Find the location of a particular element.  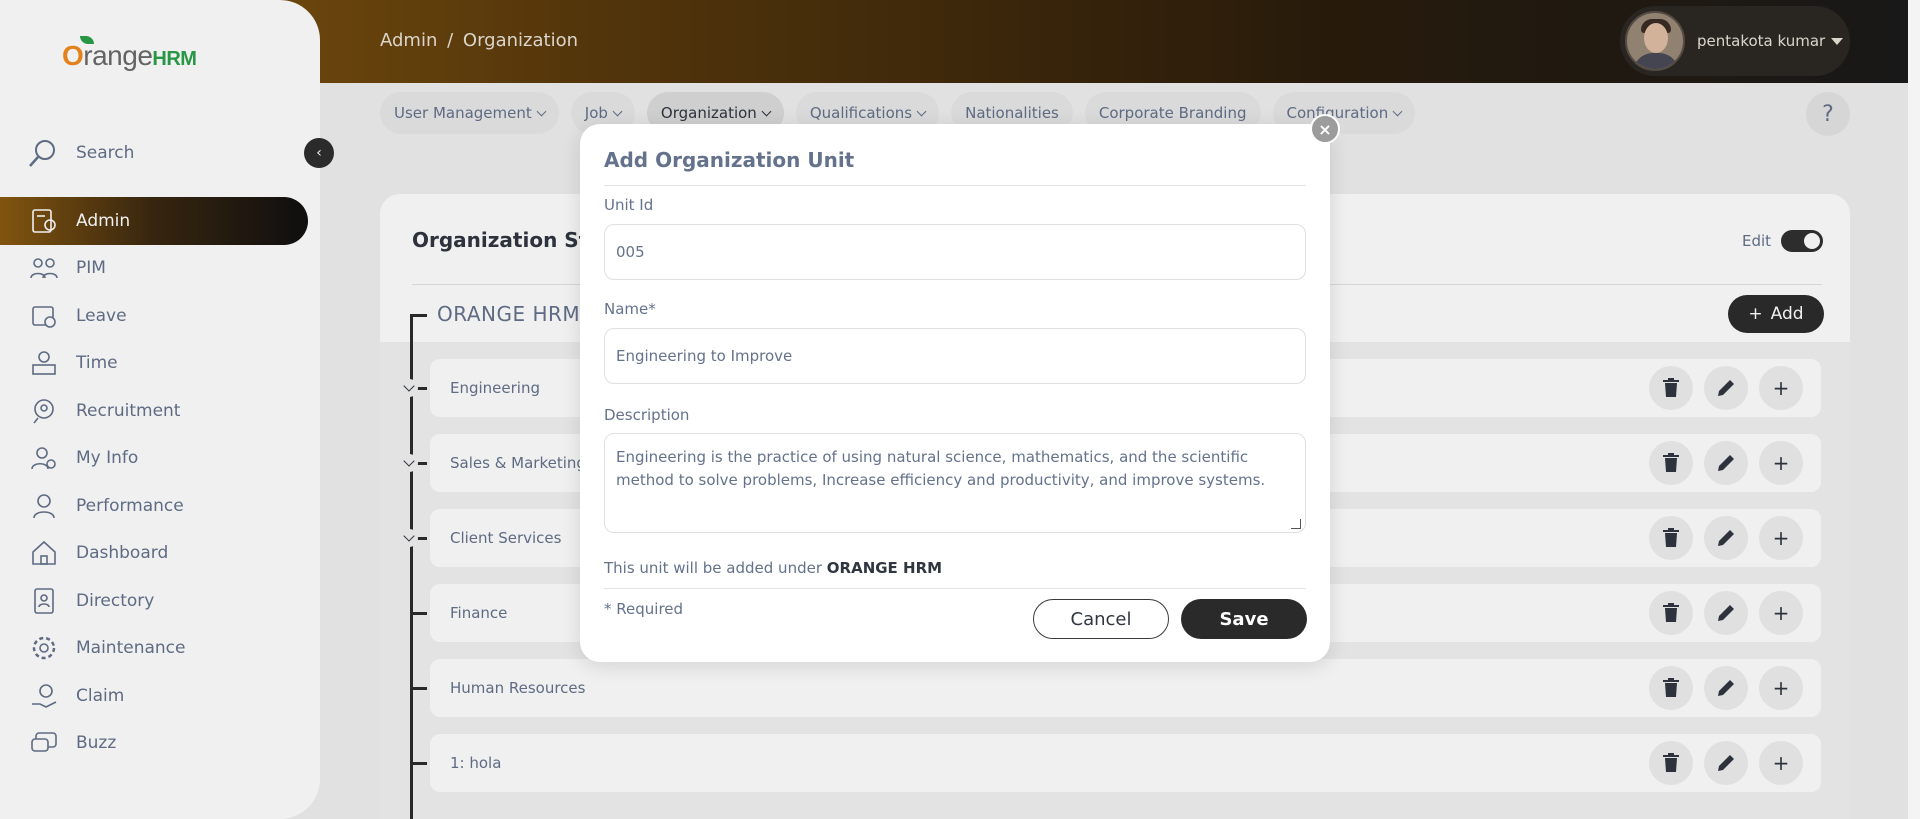

unit-id-label: Unit Id is located at coordinates (629, 205).